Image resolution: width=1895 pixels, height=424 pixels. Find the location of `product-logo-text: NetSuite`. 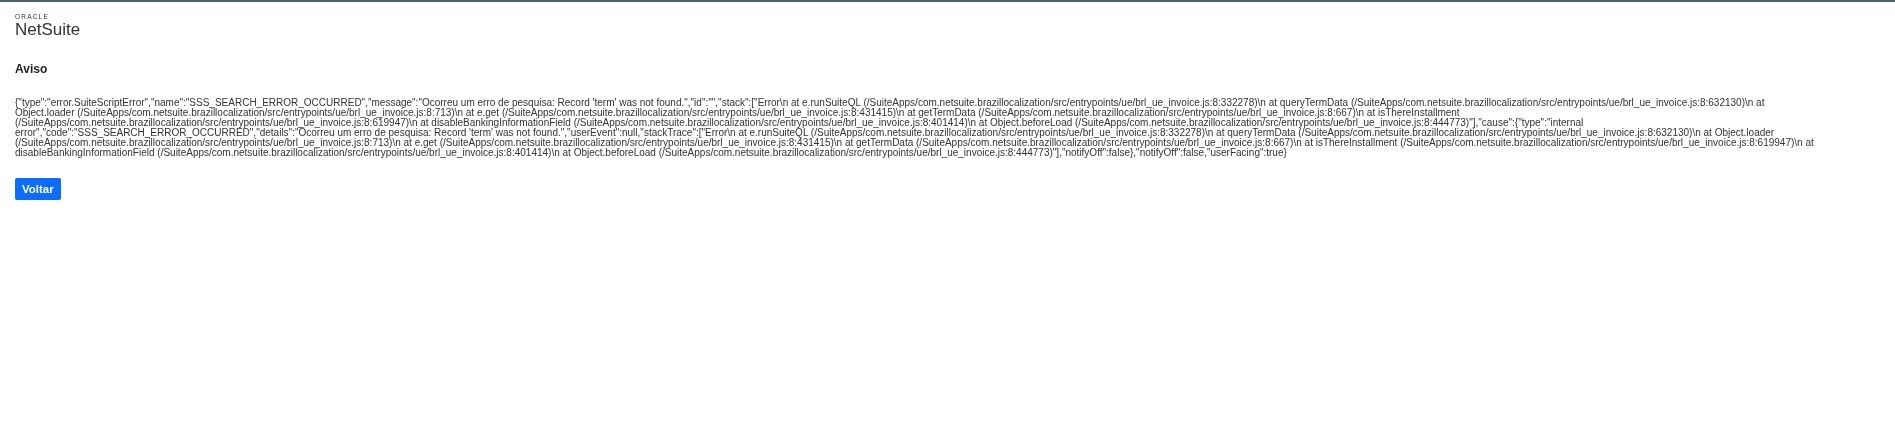

product-logo-text: NetSuite is located at coordinates (48, 29).